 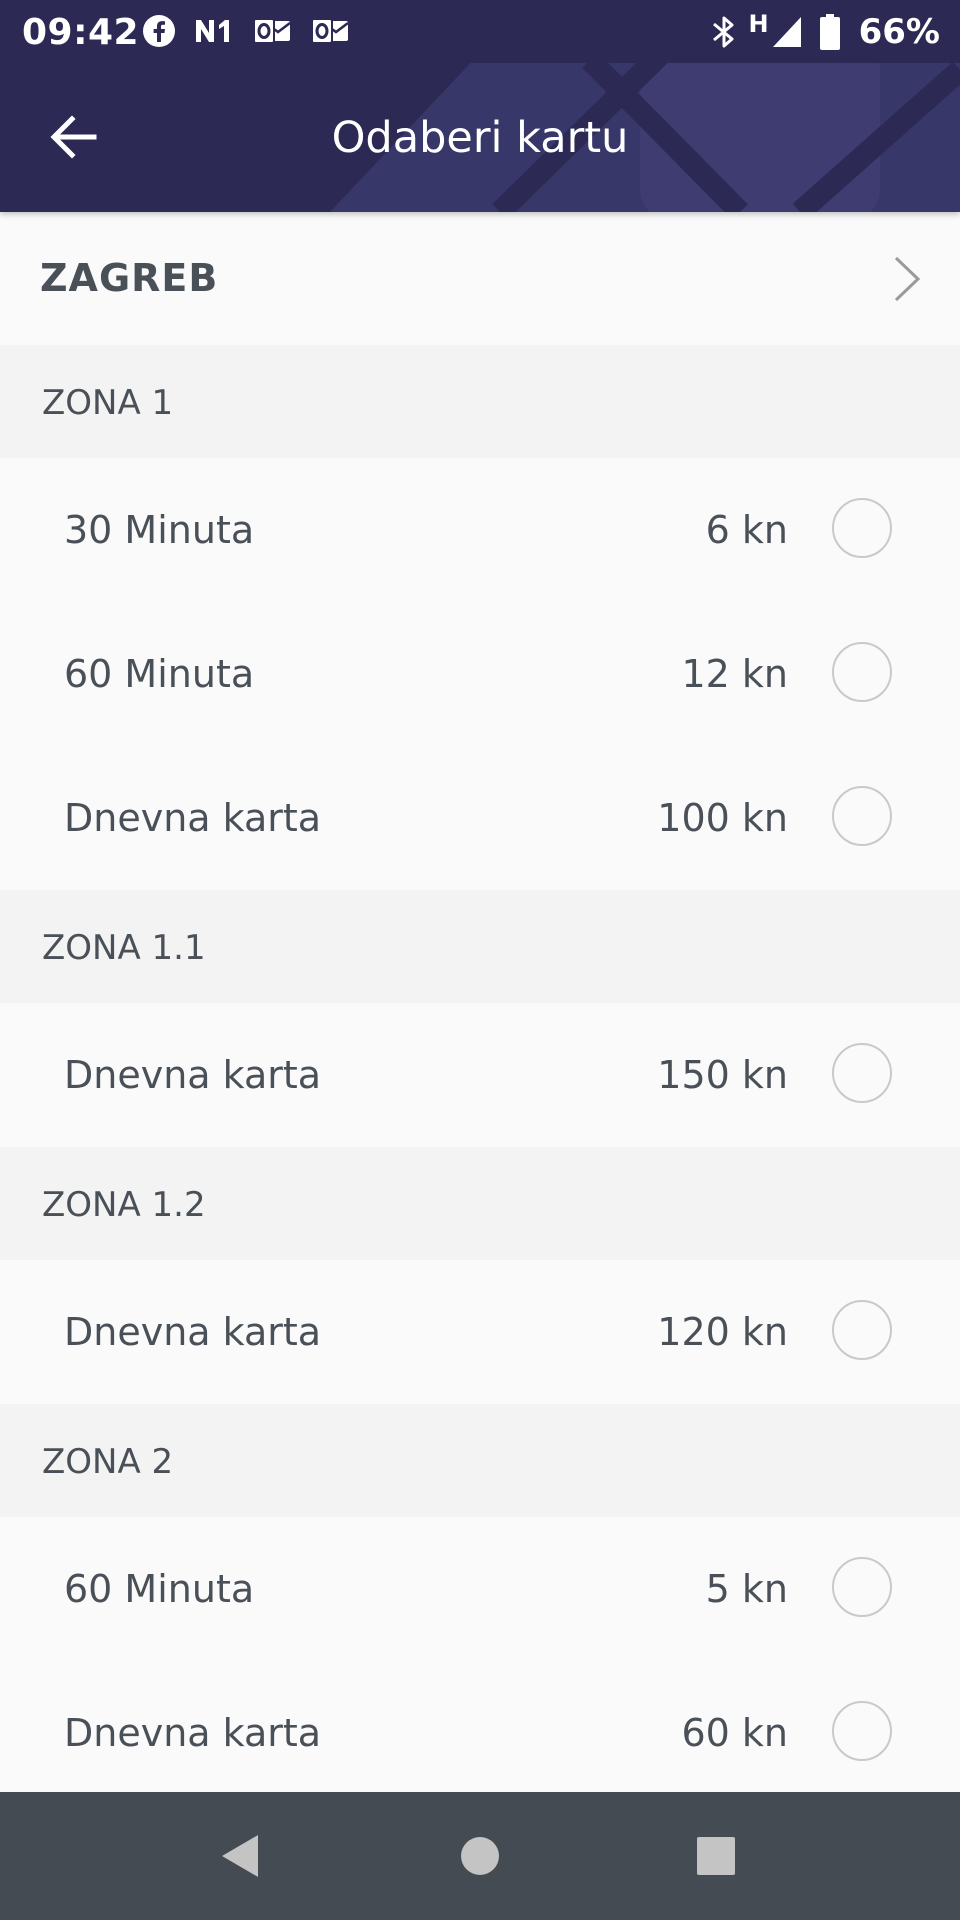 I want to click on ticket-price: 100 kn, so click(x=722, y=818).